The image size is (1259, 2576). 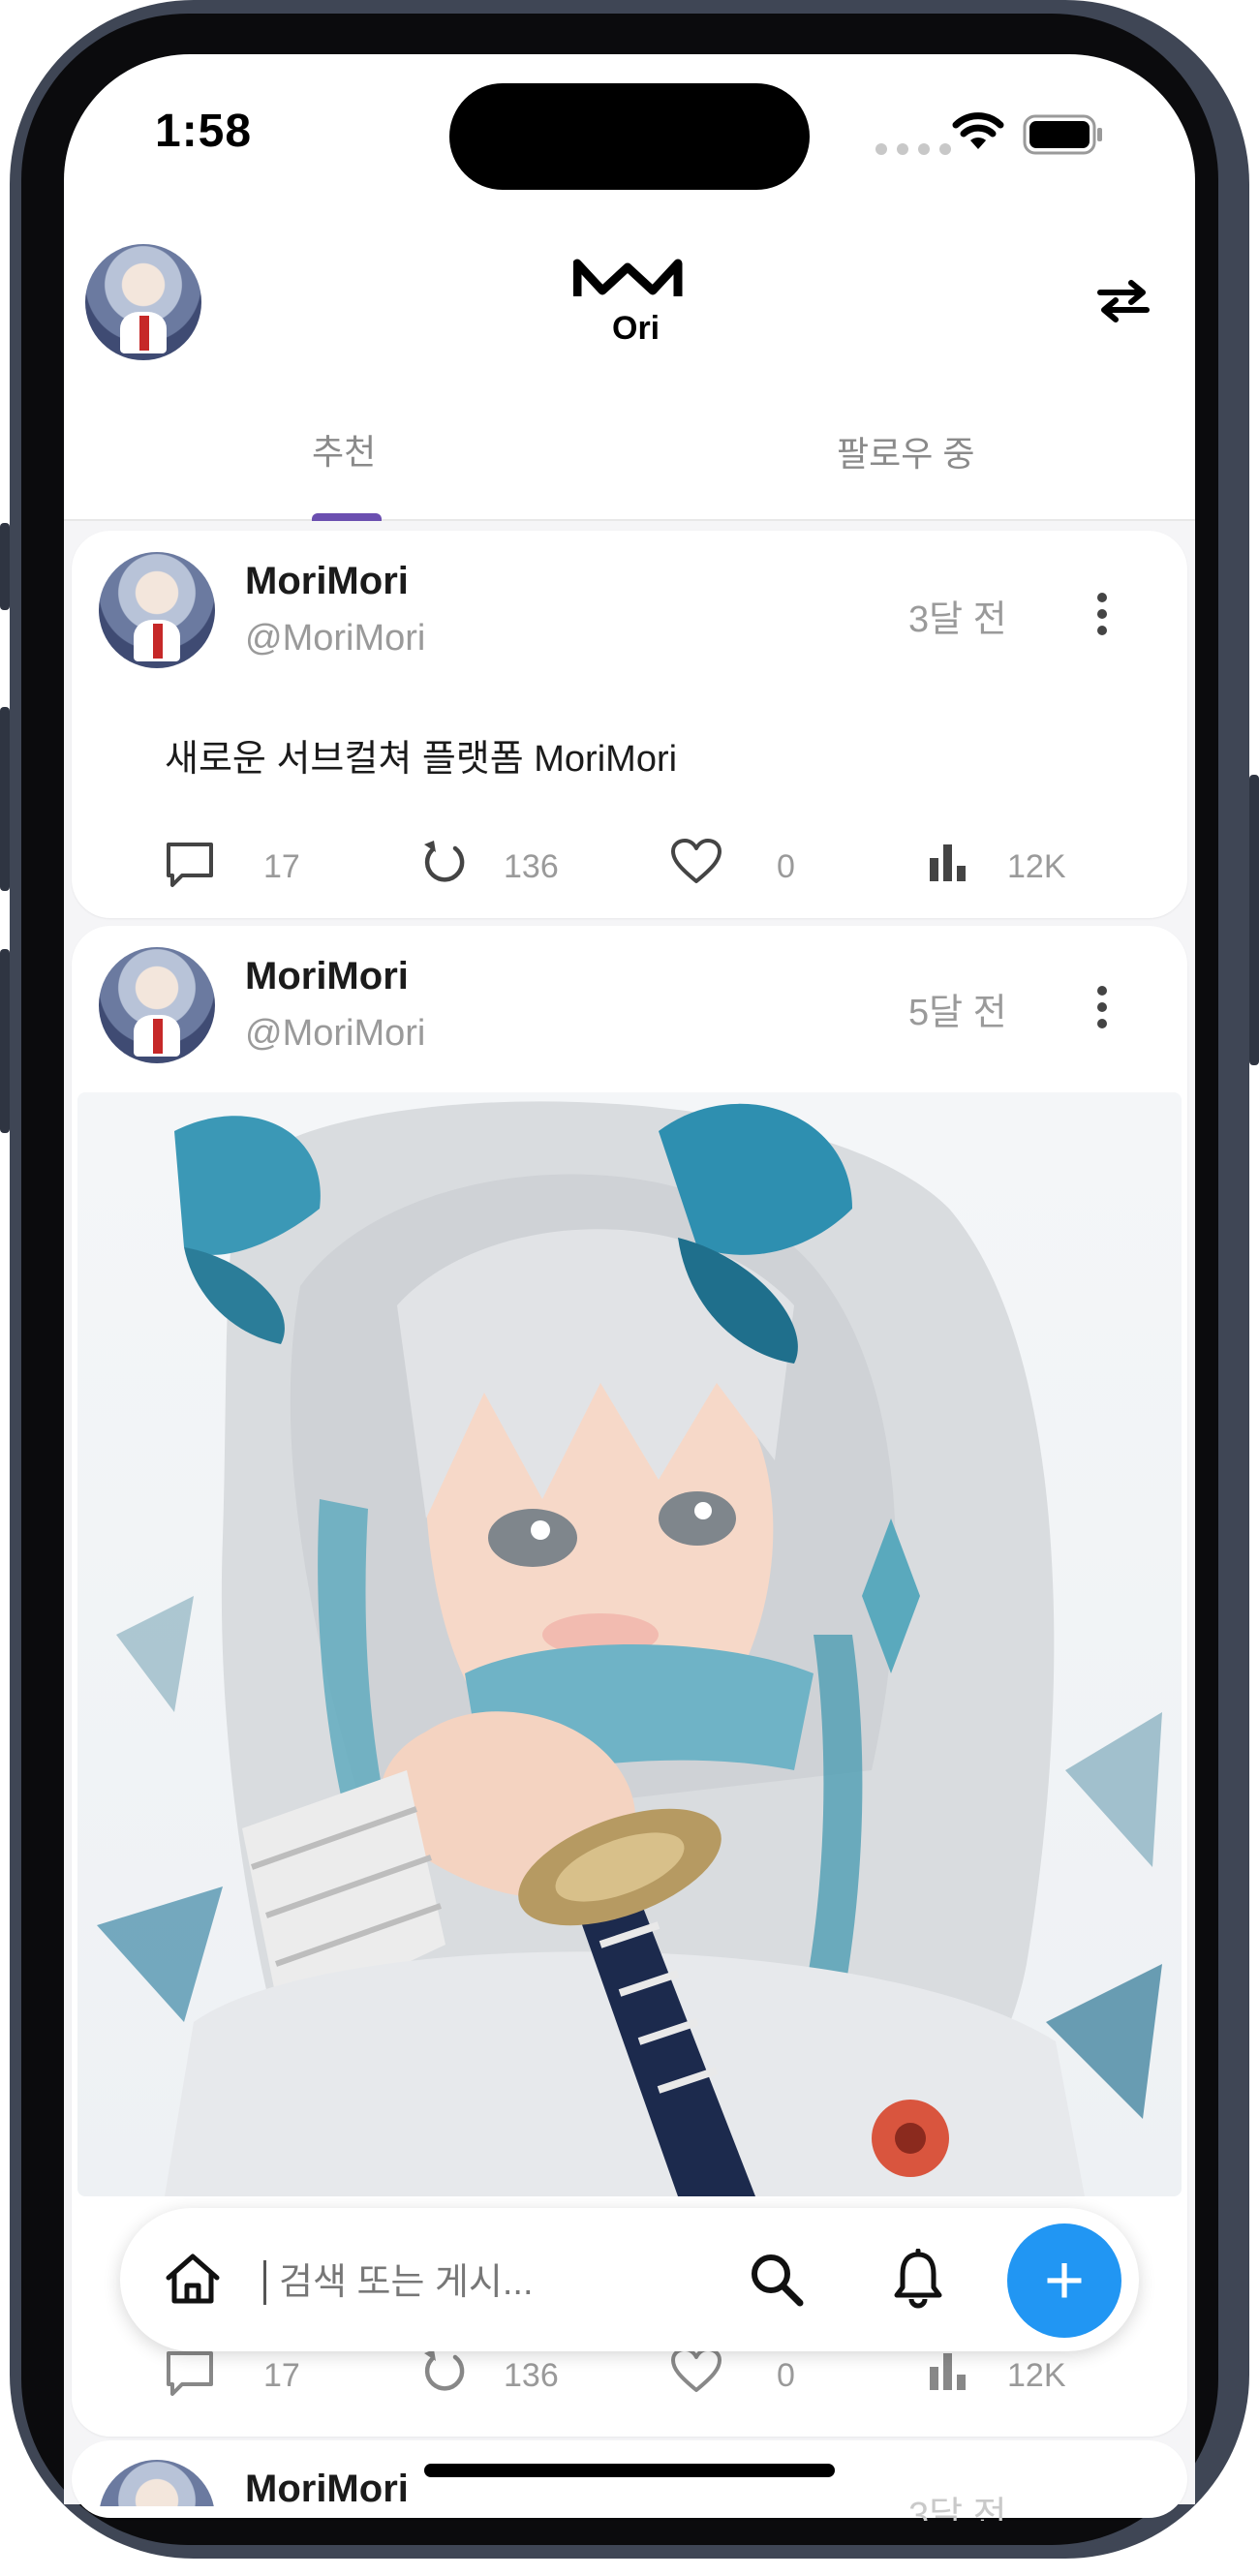 I want to click on volume-down-button, so click(x=5, y=1041).